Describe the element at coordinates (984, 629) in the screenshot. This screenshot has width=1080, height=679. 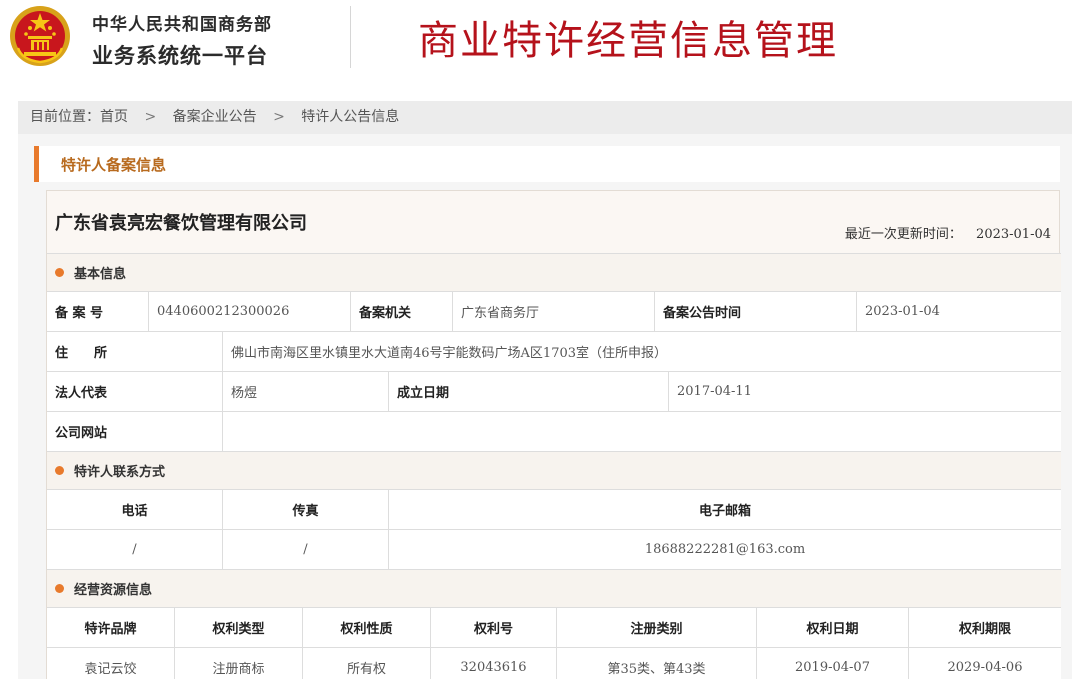
I see `col-right-term: 权利期限` at that location.